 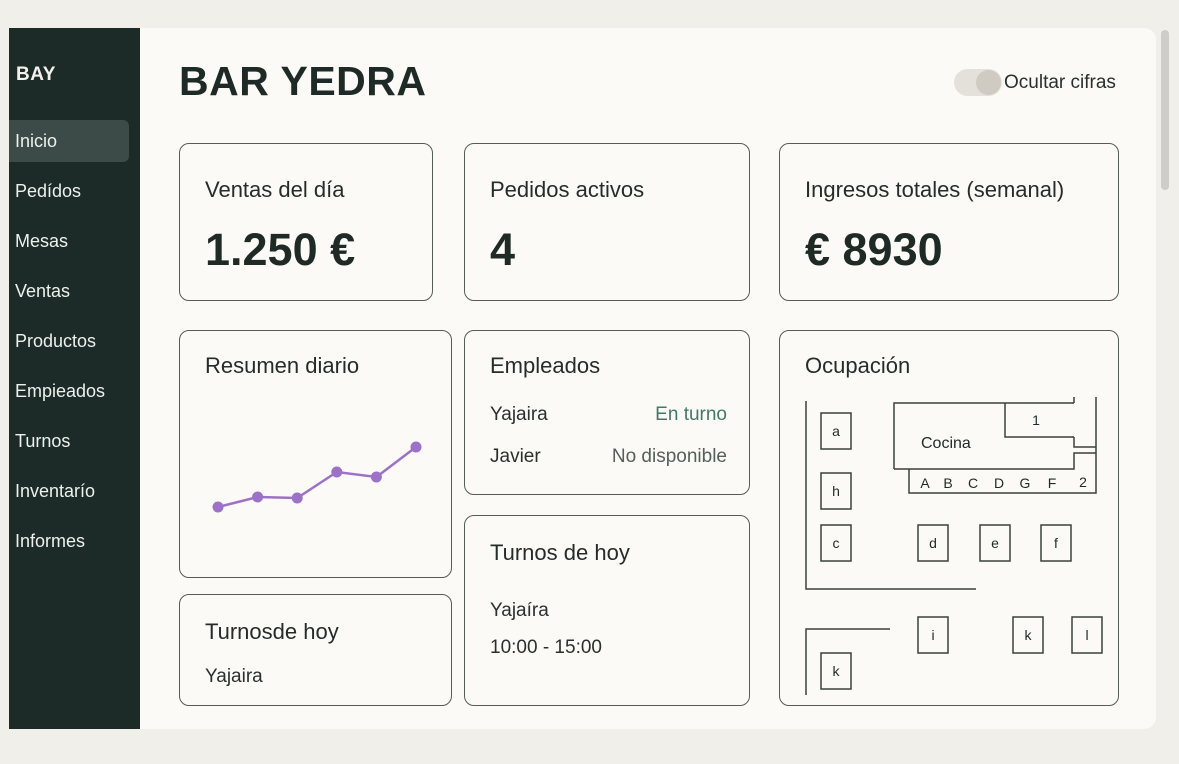 What do you see at coordinates (515, 456) in the screenshot?
I see `employee-name: Javier` at bounding box center [515, 456].